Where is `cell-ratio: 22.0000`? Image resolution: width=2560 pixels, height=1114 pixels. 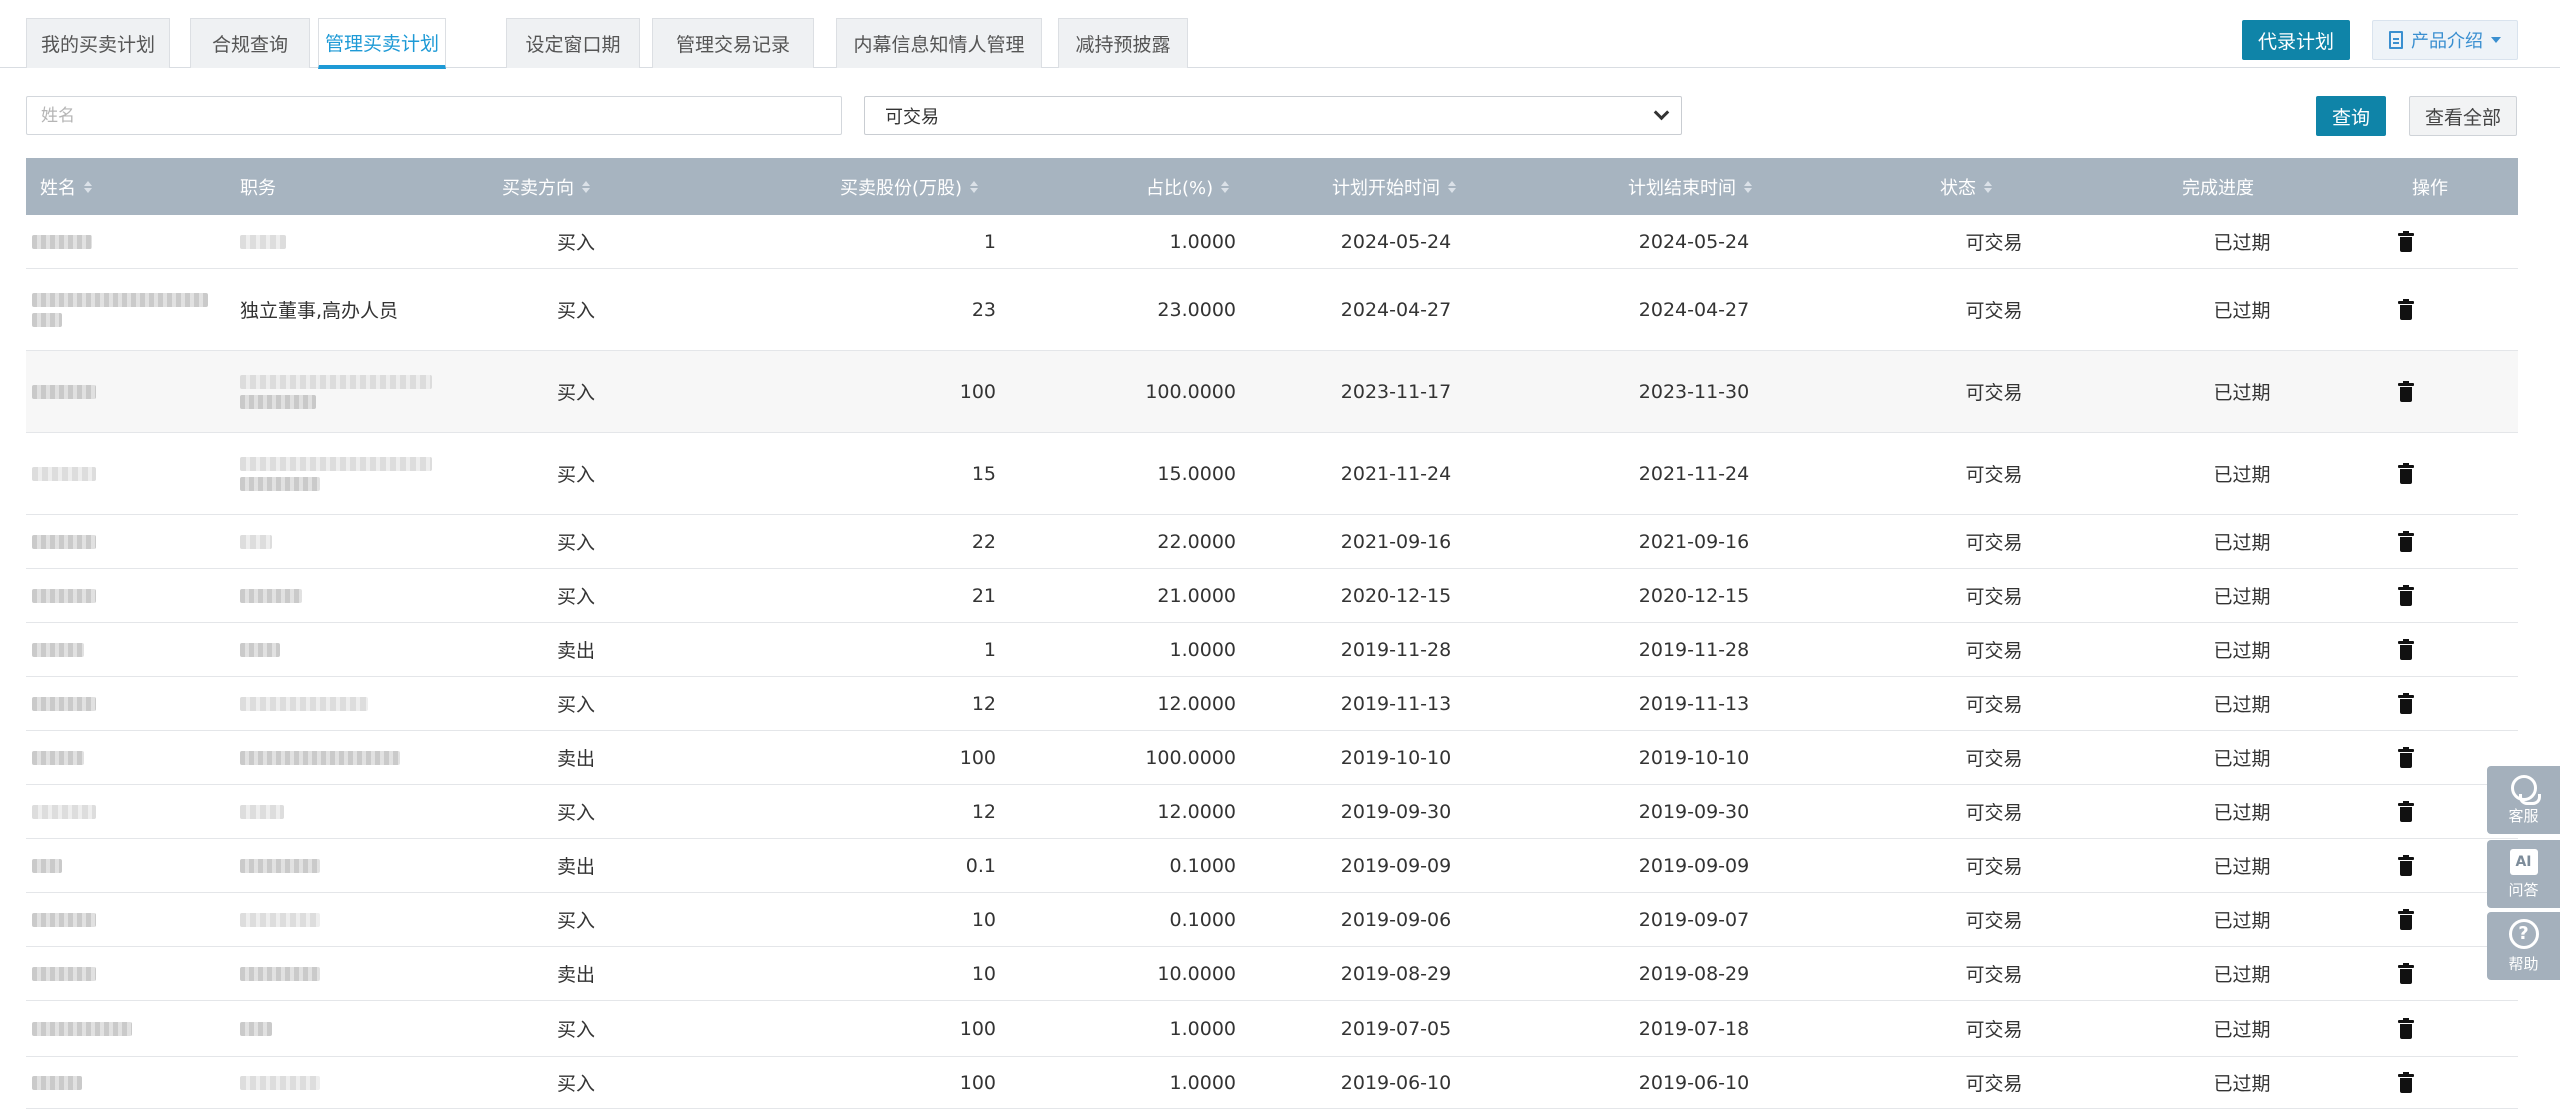
cell-ratio: 22.0000 is located at coordinates (1196, 541).